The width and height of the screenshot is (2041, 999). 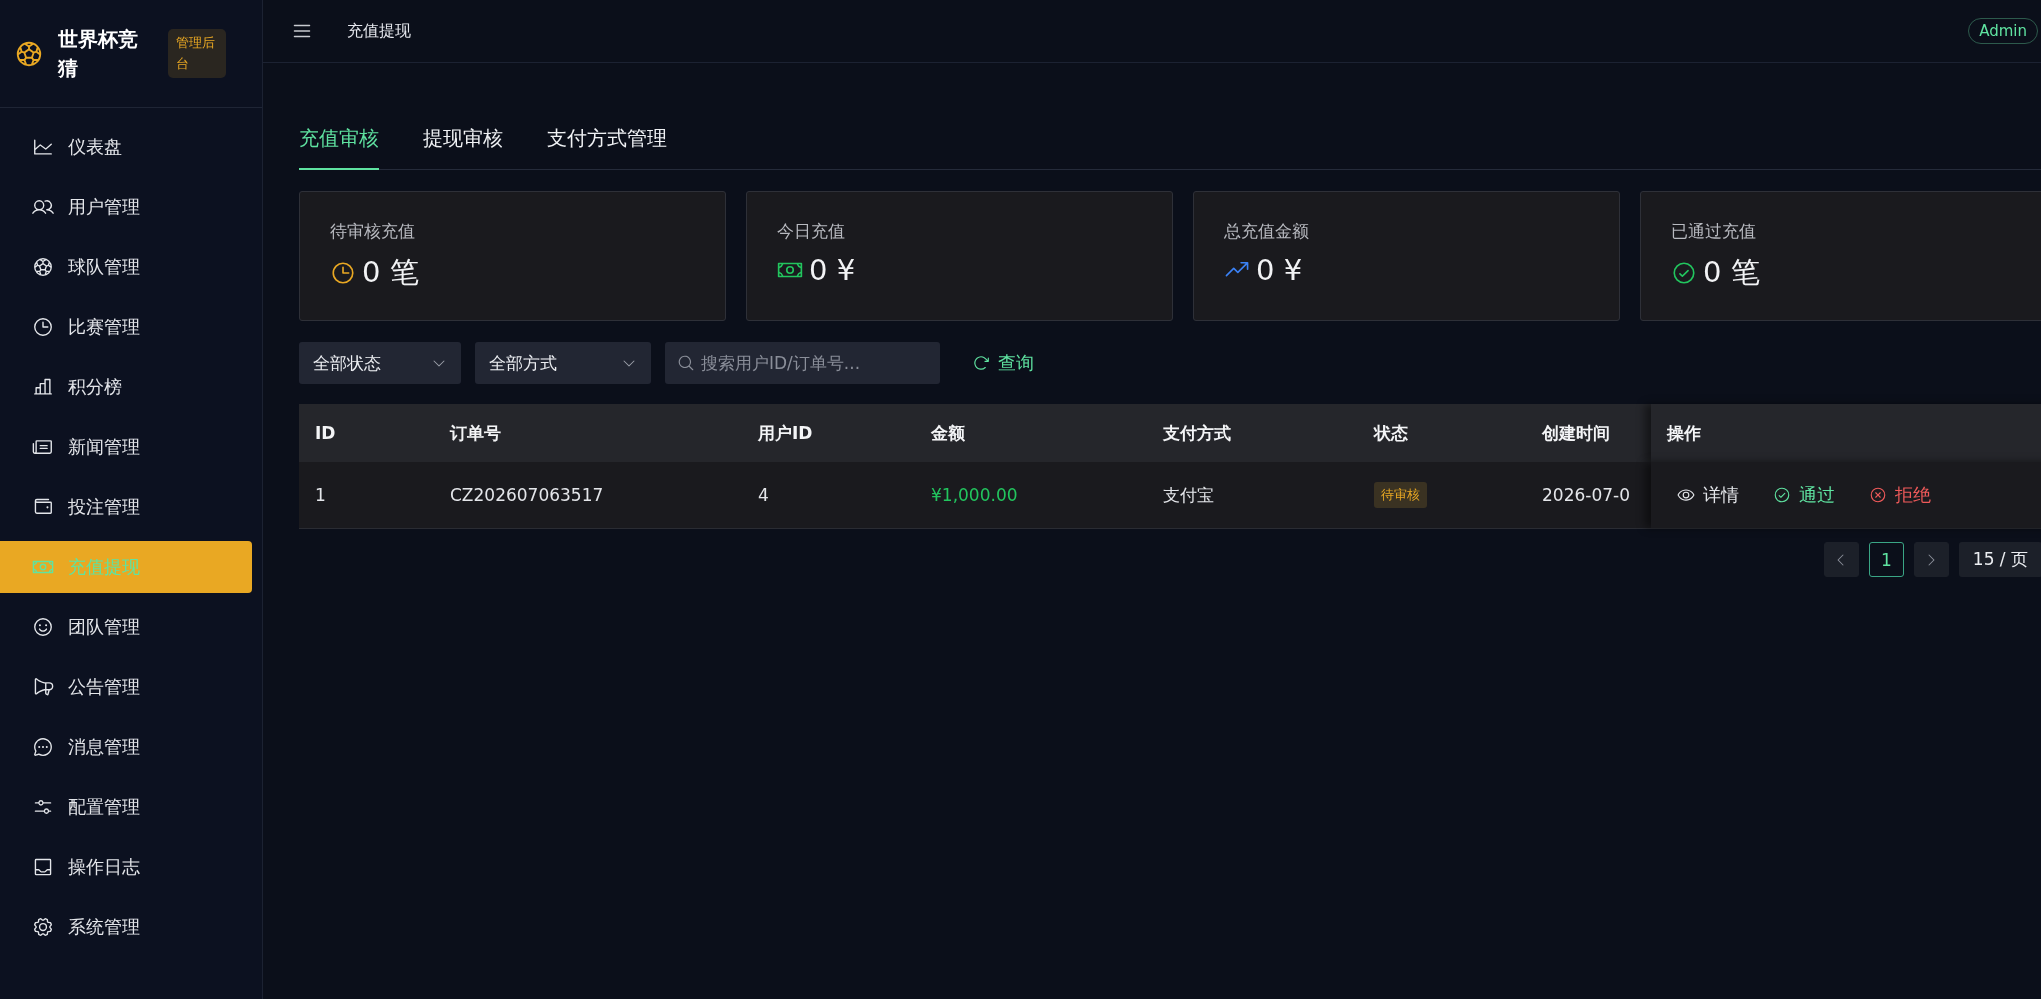 I want to click on stat-label: 待审核充值, so click(x=373, y=231).